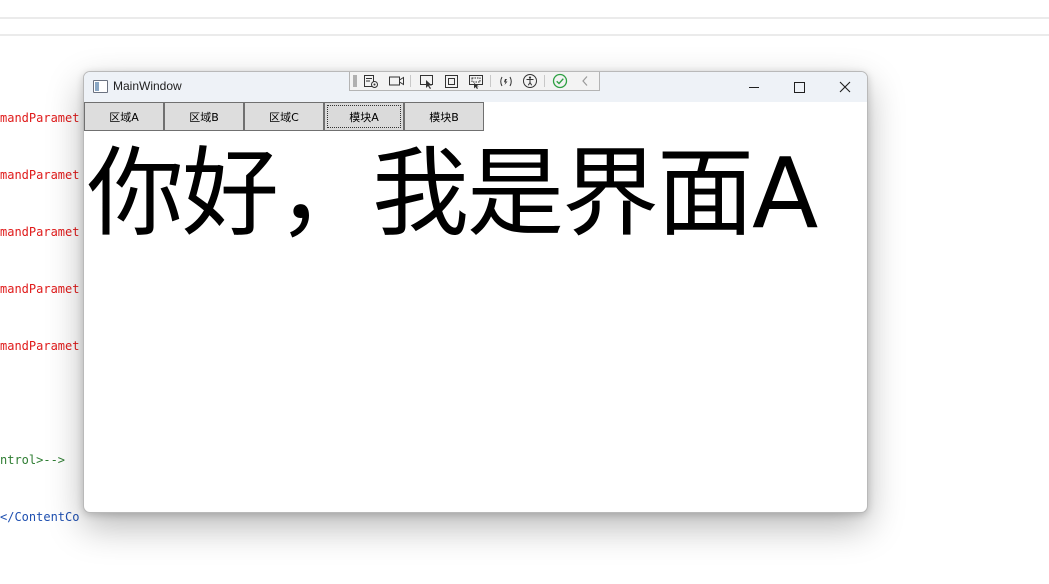 This screenshot has height=584, width=1049. I want to click on collapse-icon, so click(585, 81).